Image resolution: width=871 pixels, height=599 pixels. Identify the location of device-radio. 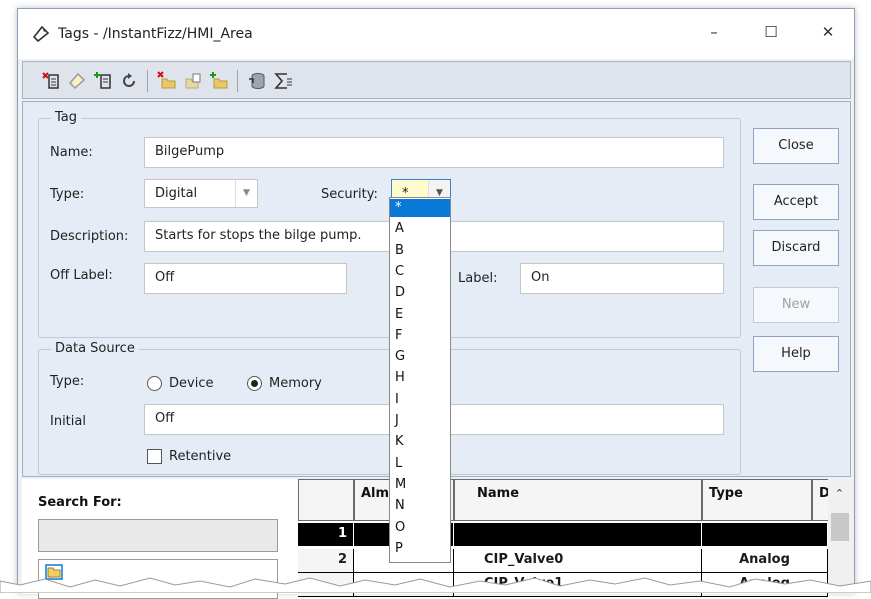
(154, 383).